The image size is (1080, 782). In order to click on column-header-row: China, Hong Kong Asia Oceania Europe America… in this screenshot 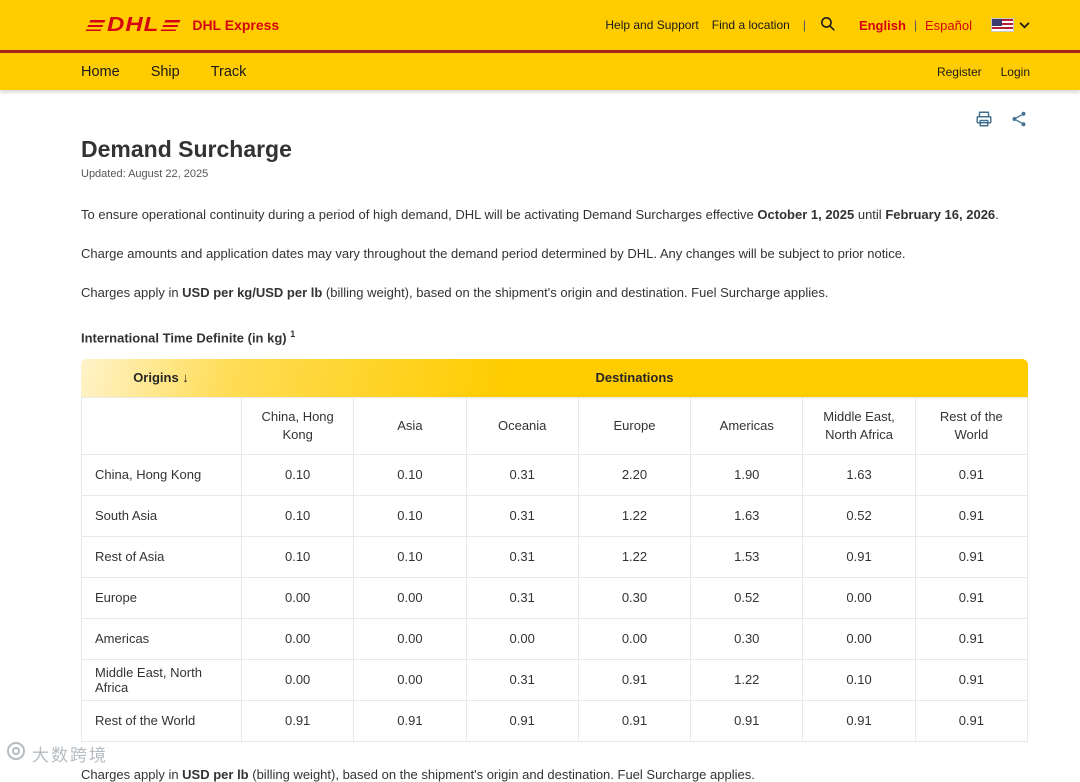, I will do `click(555, 425)`.